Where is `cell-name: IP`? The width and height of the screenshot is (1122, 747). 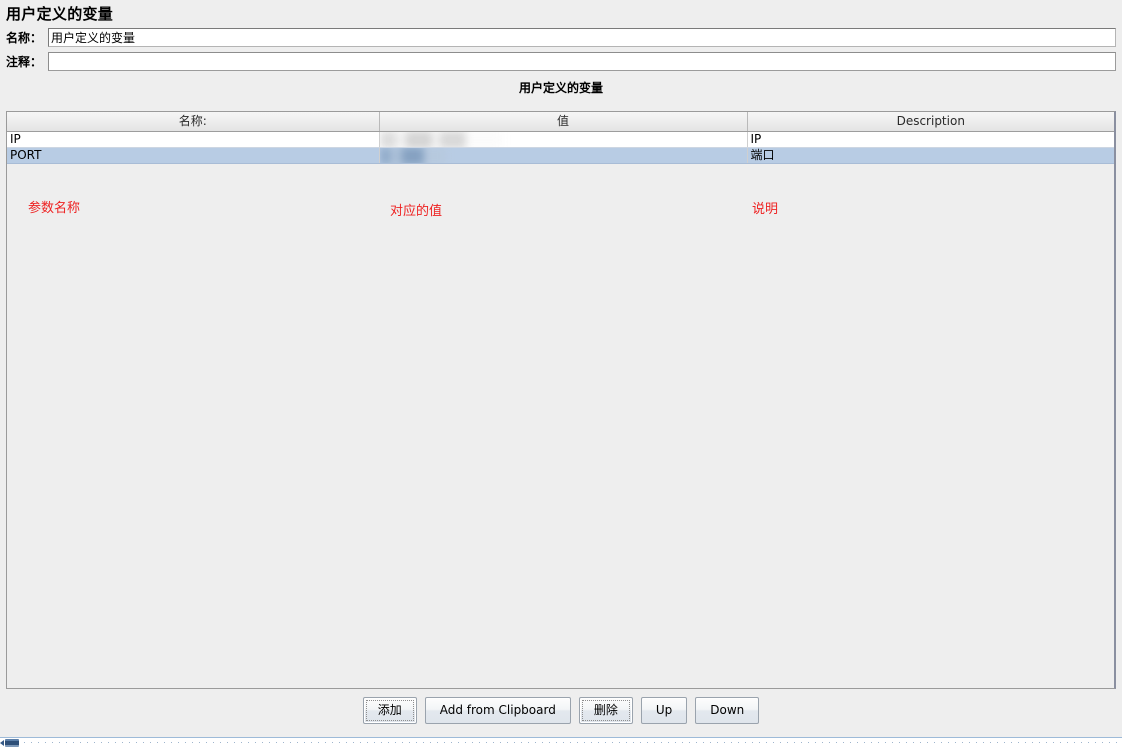
cell-name: IP is located at coordinates (193, 139).